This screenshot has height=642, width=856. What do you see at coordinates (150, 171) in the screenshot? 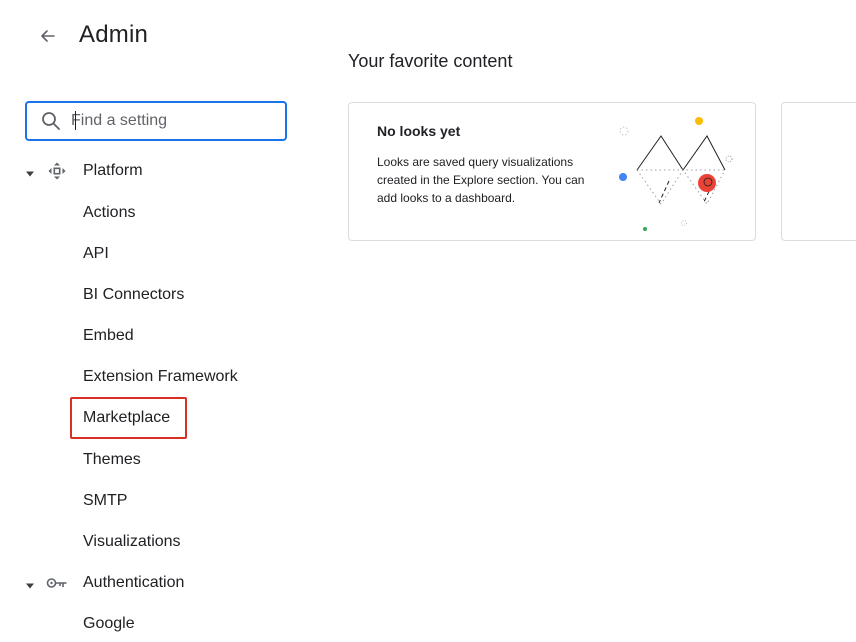
I see `section-platform: Platform` at bounding box center [150, 171].